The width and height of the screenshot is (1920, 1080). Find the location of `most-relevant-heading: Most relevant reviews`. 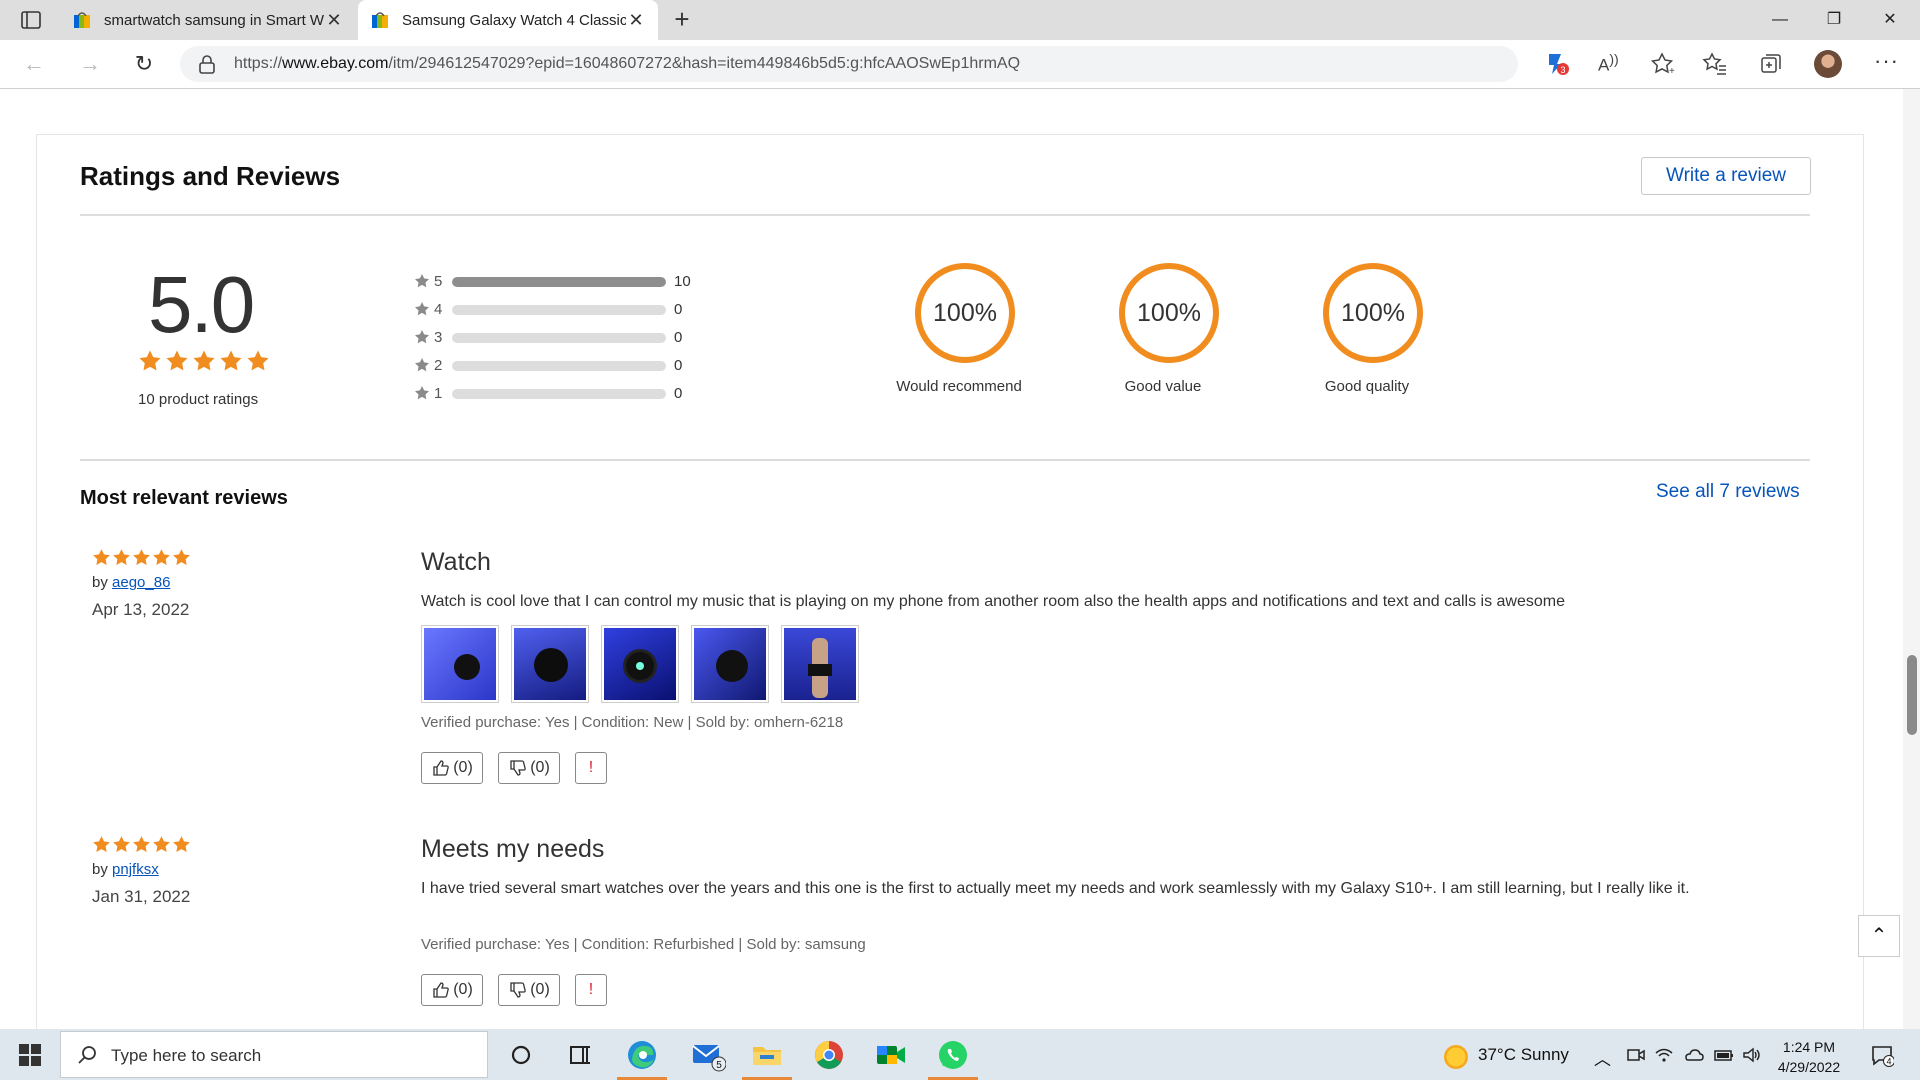

most-relevant-heading: Most relevant reviews is located at coordinates (184, 498).